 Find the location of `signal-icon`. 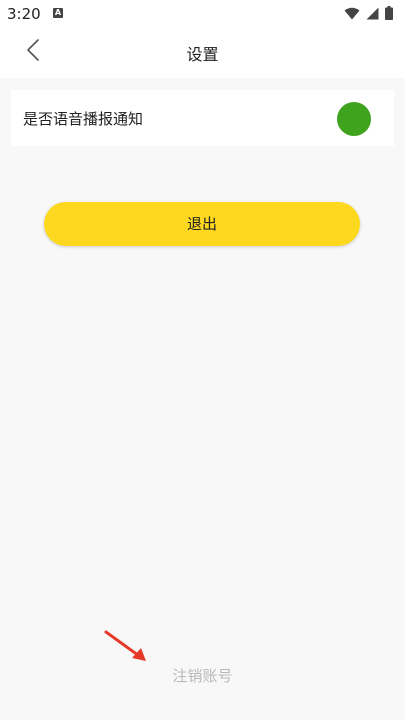

signal-icon is located at coordinates (372, 14).